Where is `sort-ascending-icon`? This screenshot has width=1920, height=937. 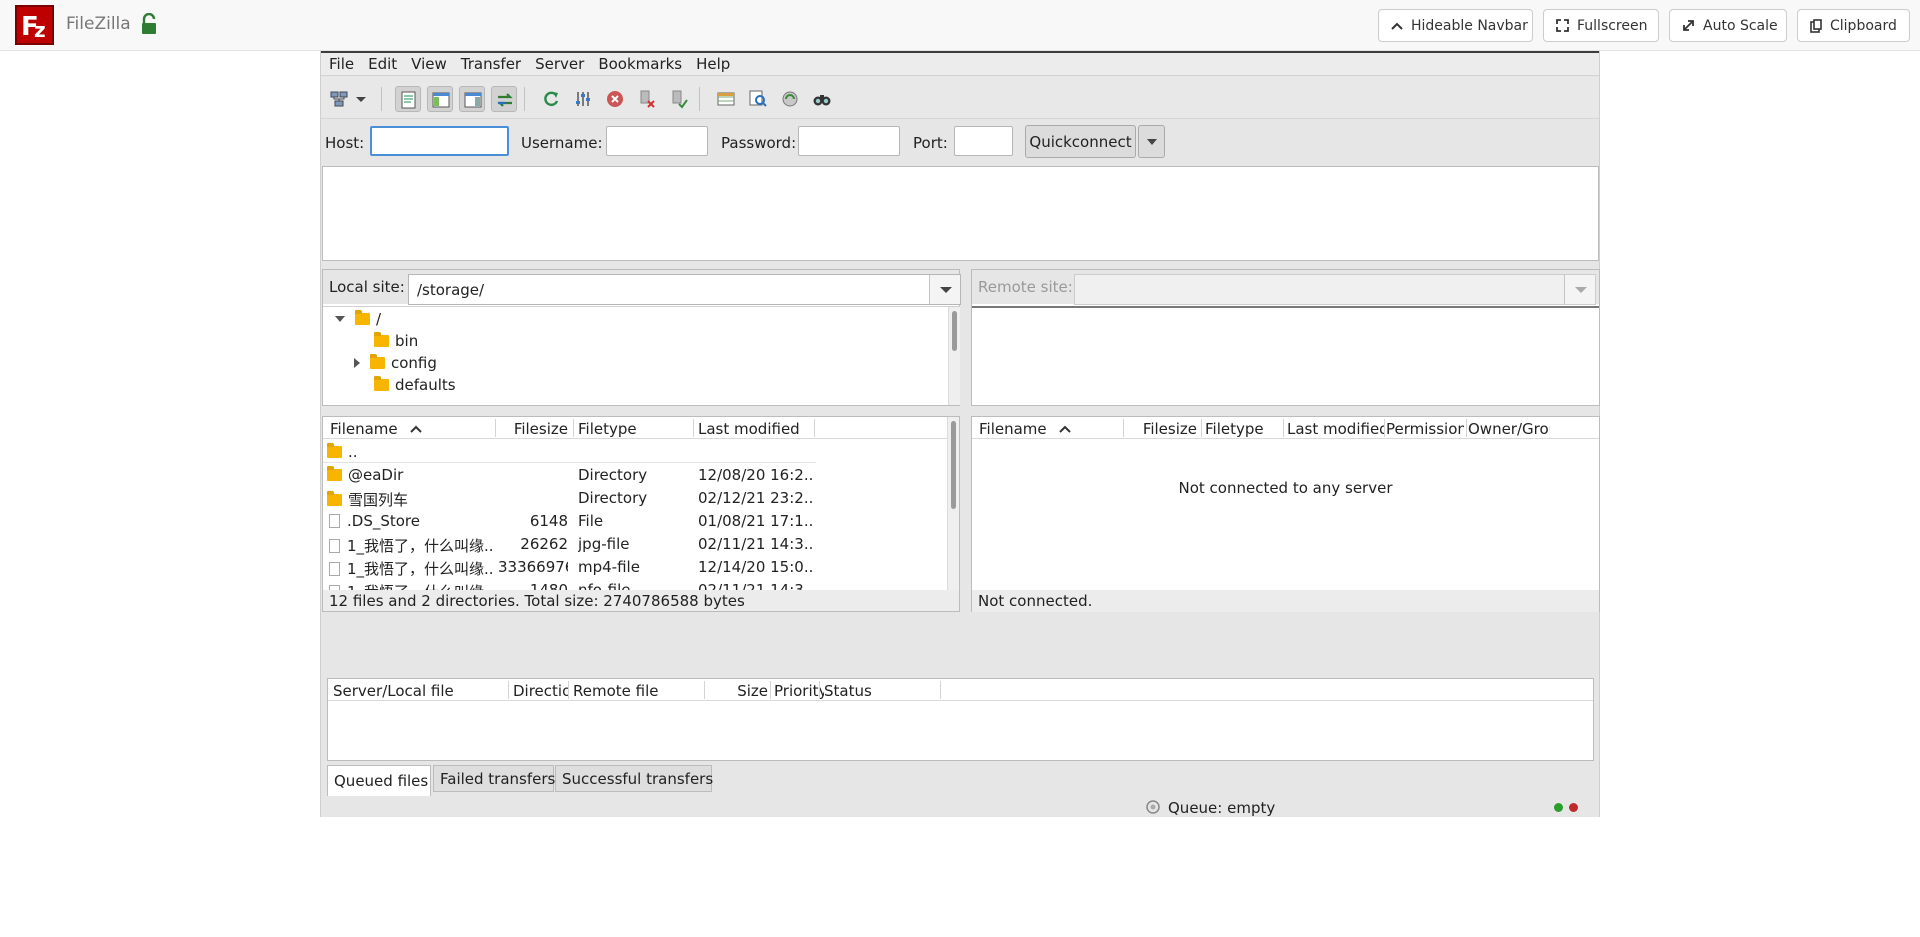 sort-ascending-icon is located at coordinates (1065, 429).